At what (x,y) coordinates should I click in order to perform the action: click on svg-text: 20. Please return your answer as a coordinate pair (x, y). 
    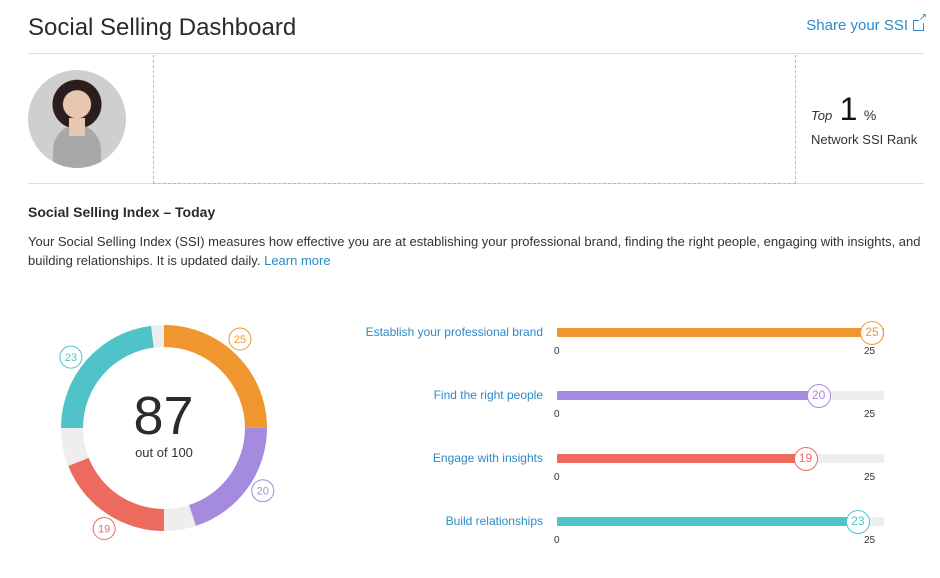
    Looking at the image, I should click on (263, 492).